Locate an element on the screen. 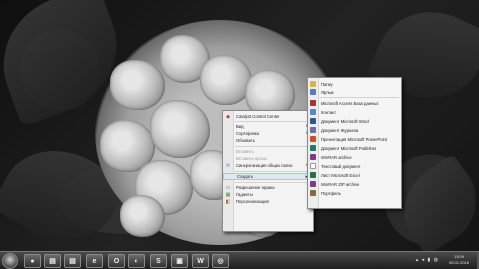 The width and height of the screenshot is (479, 269). app-icon: ◎ is located at coordinates (220, 261).